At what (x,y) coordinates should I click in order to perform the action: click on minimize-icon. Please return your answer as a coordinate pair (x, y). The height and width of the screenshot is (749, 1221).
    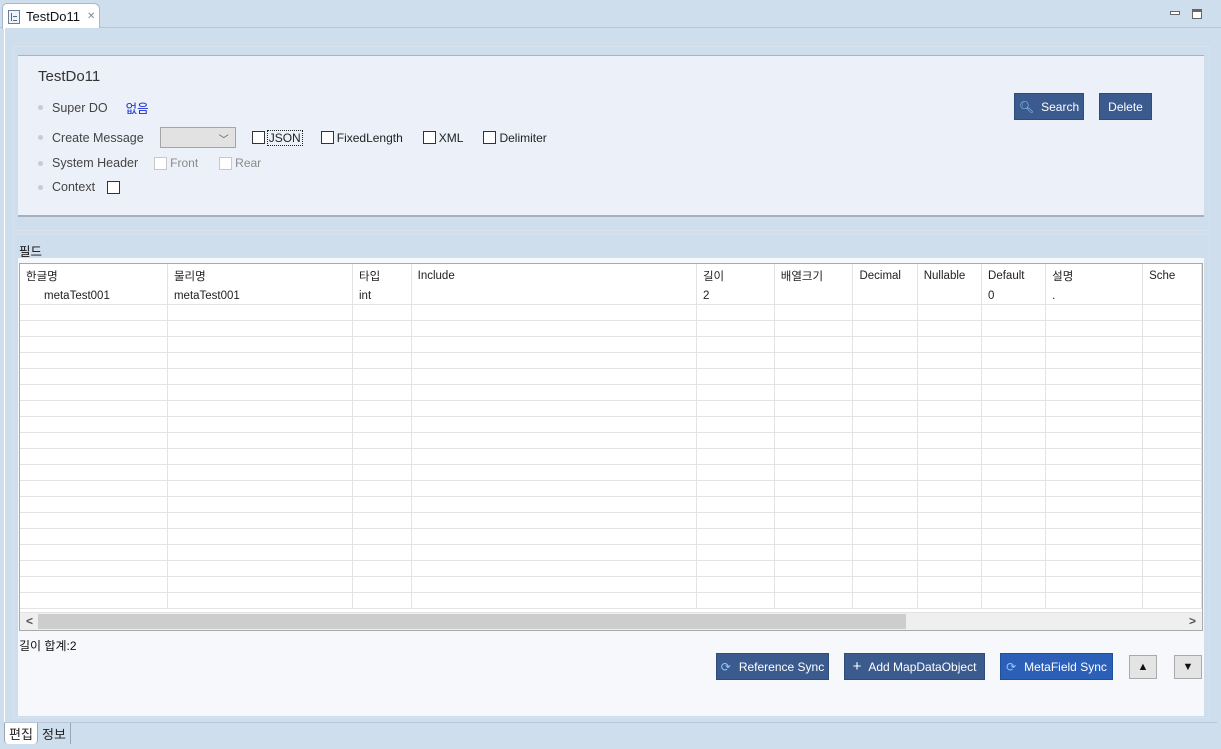
    Looking at the image, I should click on (1175, 13).